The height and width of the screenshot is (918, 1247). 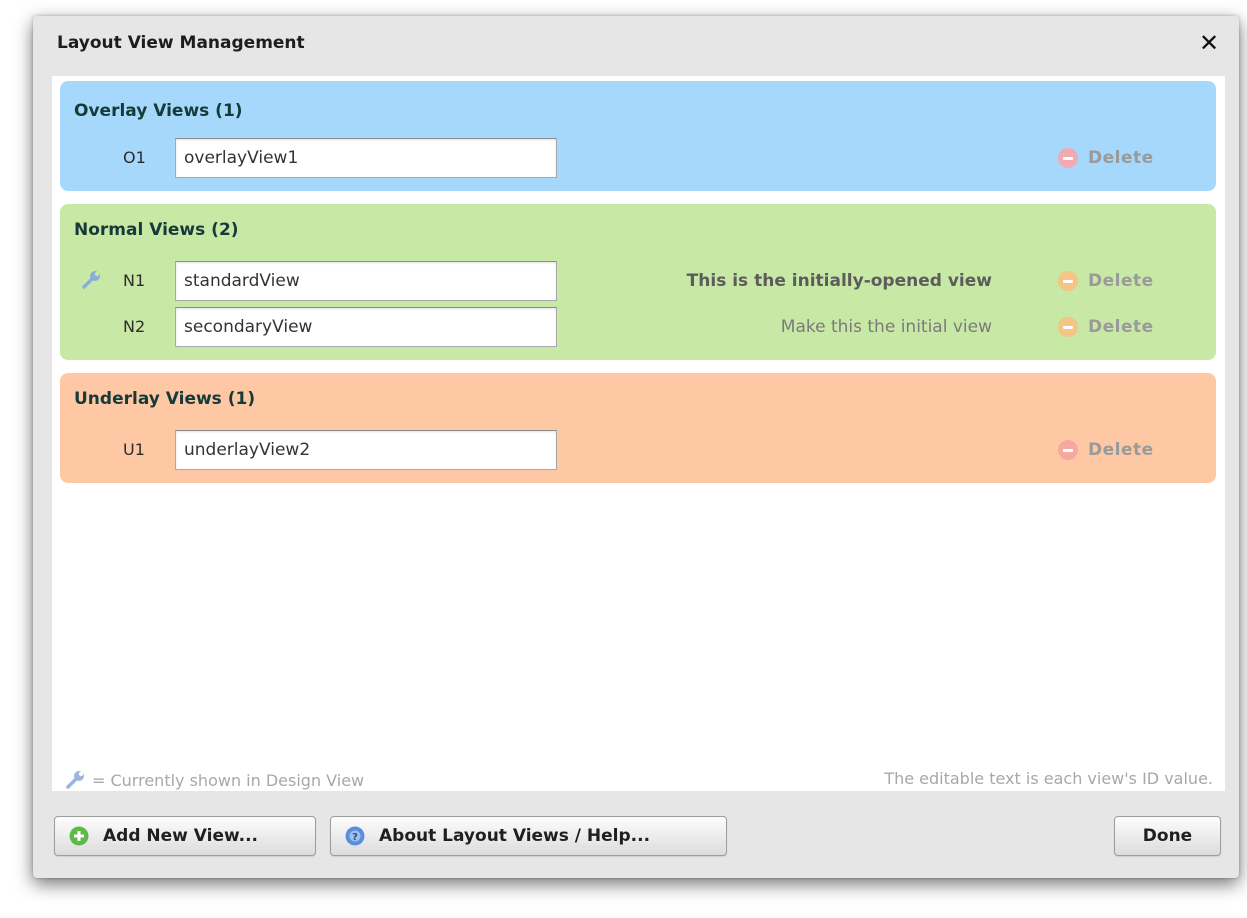 What do you see at coordinates (638, 450) in the screenshot?
I see `view-row-u1: U1 Delete` at bounding box center [638, 450].